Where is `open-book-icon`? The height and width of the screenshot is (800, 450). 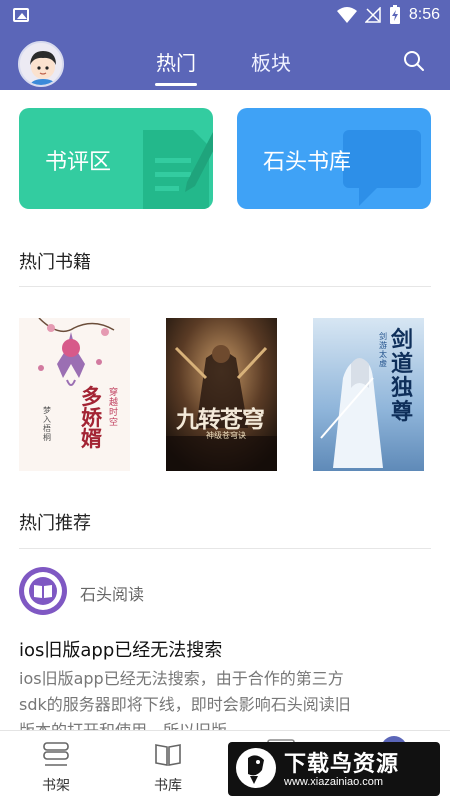
open-book-icon is located at coordinates (43, 591).